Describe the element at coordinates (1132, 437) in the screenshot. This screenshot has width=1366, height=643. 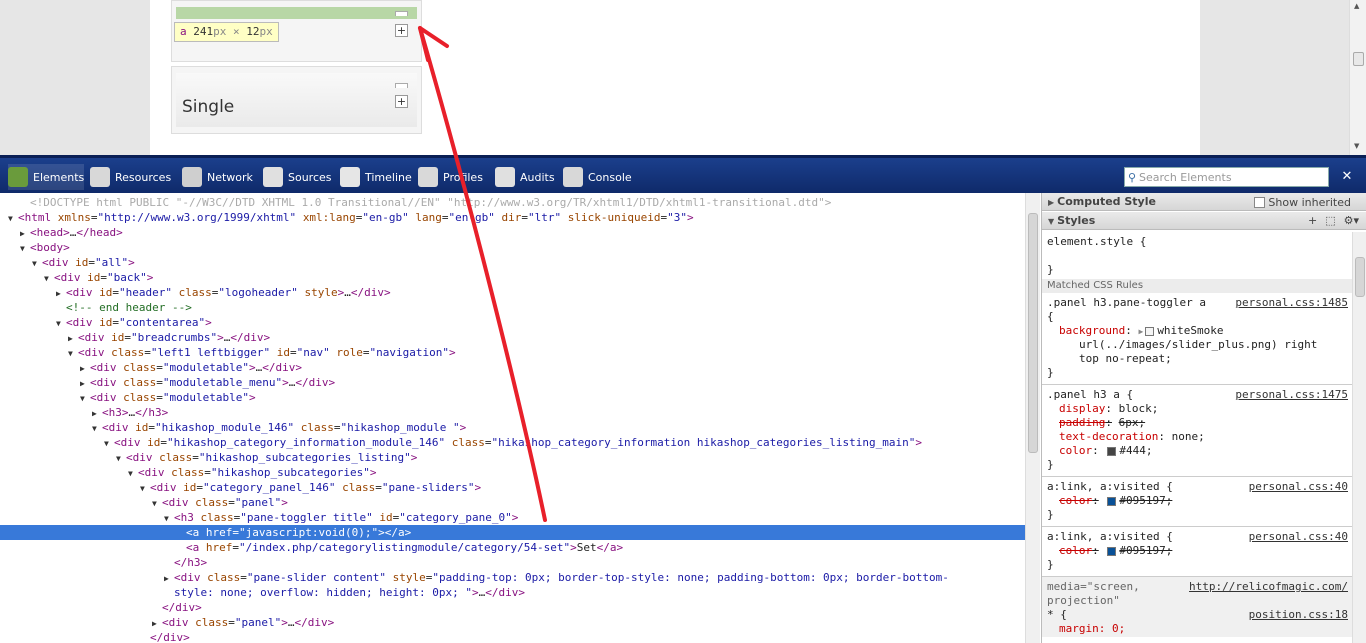
I see `style-property: text-decoration: none;` at that location.